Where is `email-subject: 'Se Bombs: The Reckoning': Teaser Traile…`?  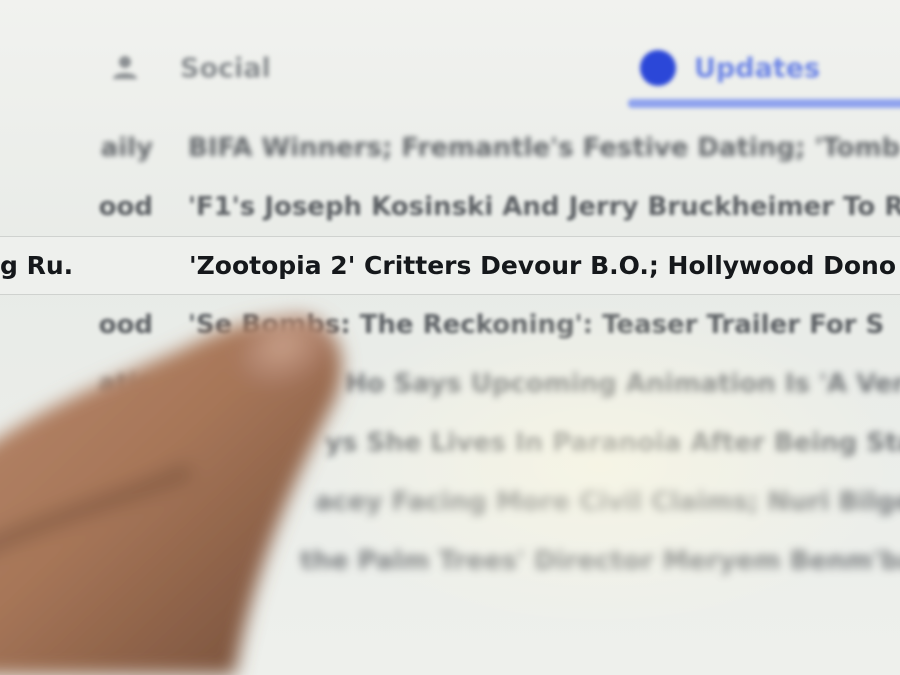 email-subject: 'Se Bombs: The Reckoning': Teaser Traile… is located at coordinates (536, 324).